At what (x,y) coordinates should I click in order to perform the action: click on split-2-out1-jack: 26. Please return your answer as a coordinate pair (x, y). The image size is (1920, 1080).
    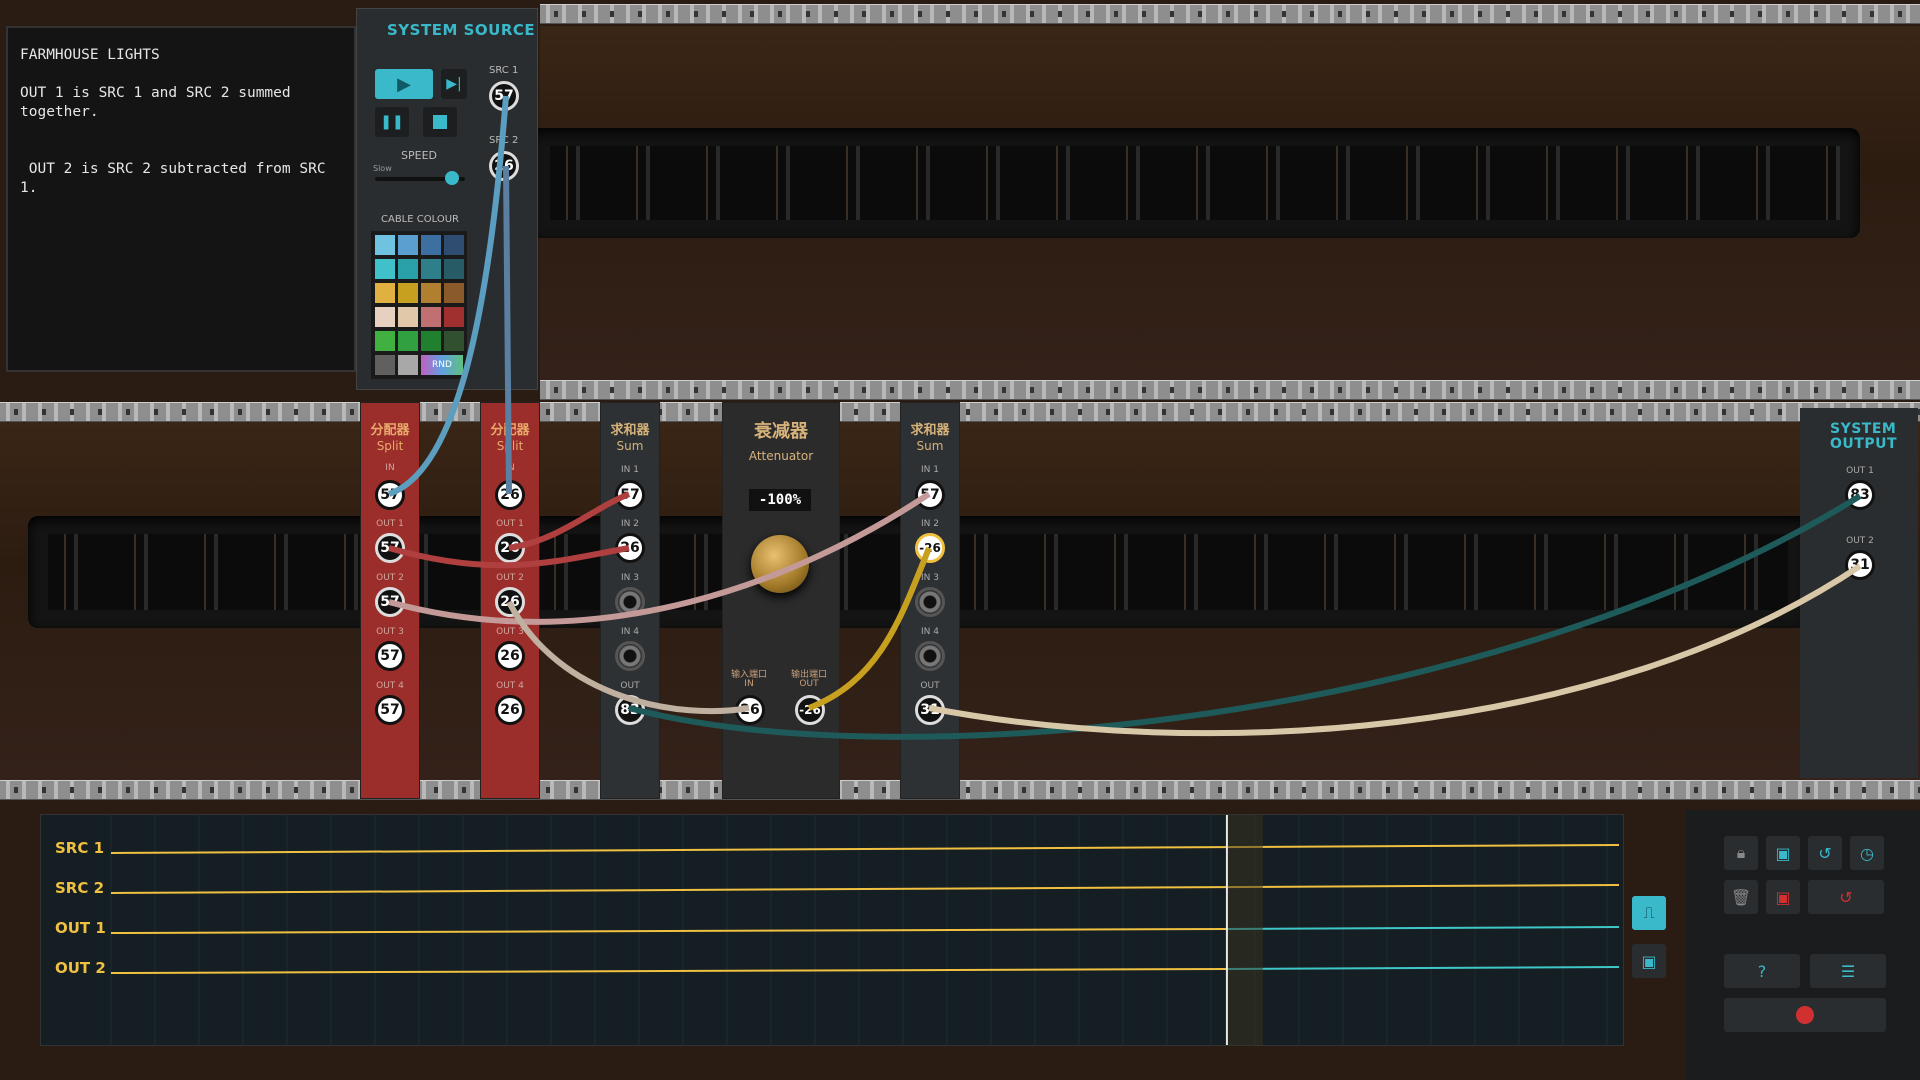
    Looking at the image, I should click on (510, 548).